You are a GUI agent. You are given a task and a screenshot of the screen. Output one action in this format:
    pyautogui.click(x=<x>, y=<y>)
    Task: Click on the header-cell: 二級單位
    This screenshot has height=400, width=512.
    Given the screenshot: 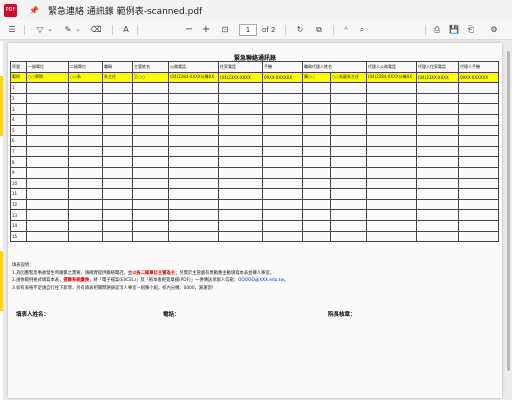 What is the action you would take?
    pyautogui.click(x=85, y=67)
    